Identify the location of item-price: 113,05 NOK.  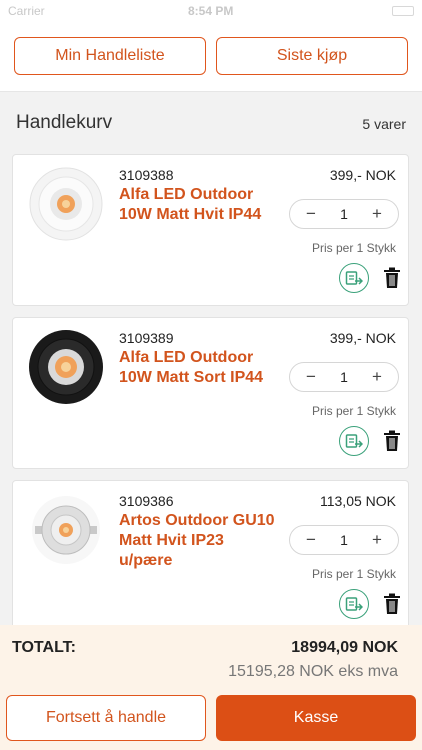
(357, 501).